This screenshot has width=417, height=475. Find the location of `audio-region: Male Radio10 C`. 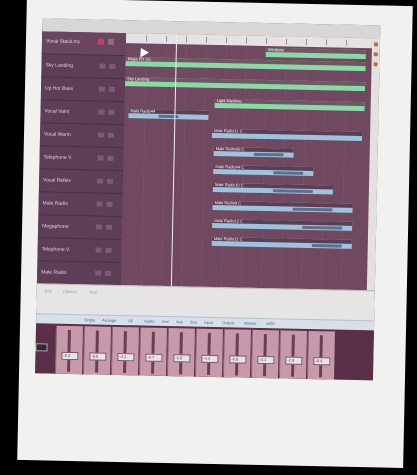

audio-region: Male Radio10 C is located at coordinates (273, 188).